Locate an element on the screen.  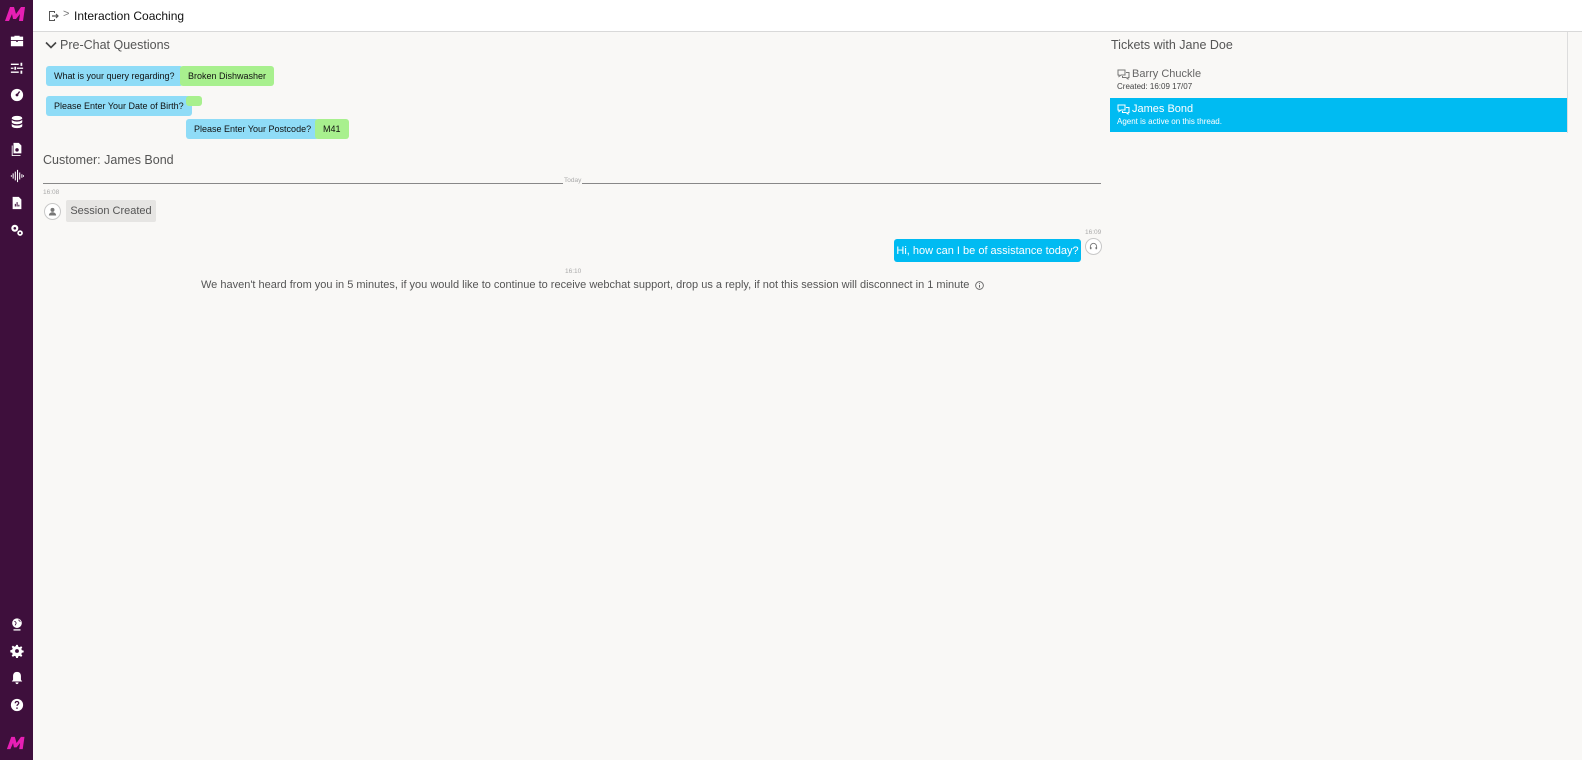
tickets-title: Tickets with Jane Doe is located at coordinates (1172, 45).